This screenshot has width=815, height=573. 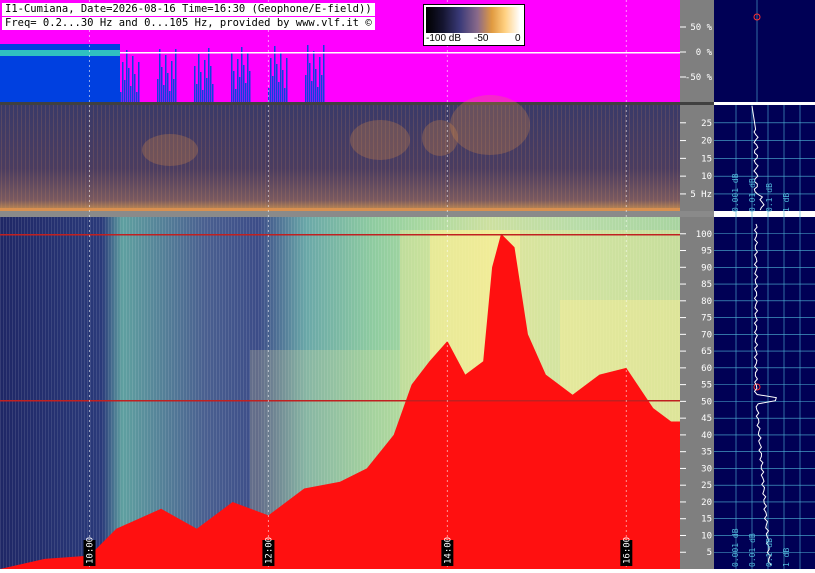 What do you see at coordinates (701, 28) in the screenshot?
I see `waveform-tick-label: 50 %` at bounding box center [701, 28].